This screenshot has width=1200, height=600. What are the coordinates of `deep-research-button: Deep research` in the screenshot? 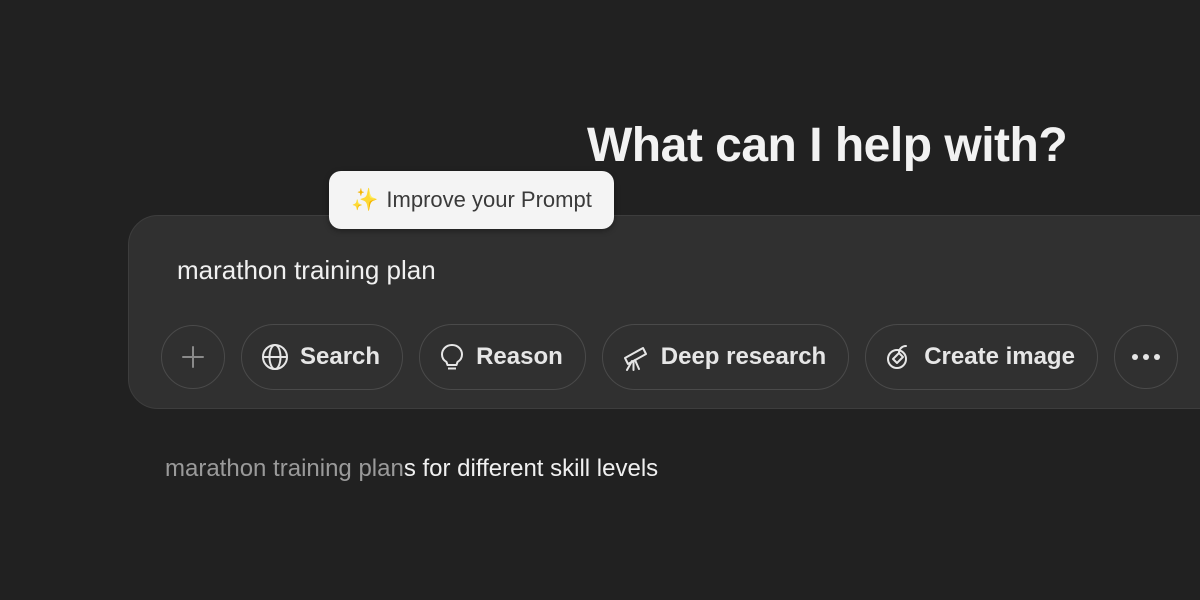 It's located at (725, 357).